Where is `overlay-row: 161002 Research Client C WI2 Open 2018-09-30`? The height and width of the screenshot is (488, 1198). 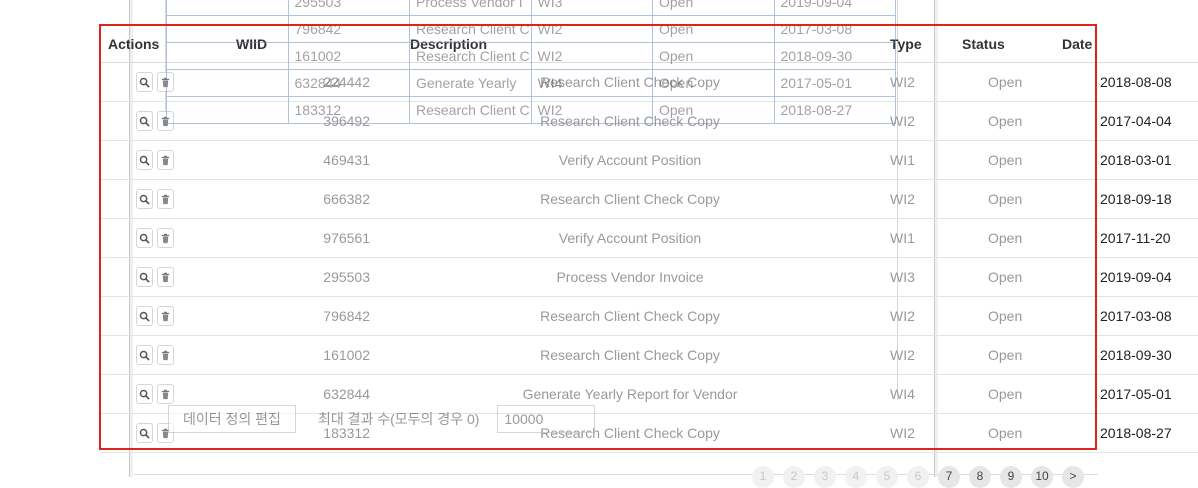 overlay-row: 161002 Research Client C WI2 Open 2018-09-30 is located at coordinates (531, 56).